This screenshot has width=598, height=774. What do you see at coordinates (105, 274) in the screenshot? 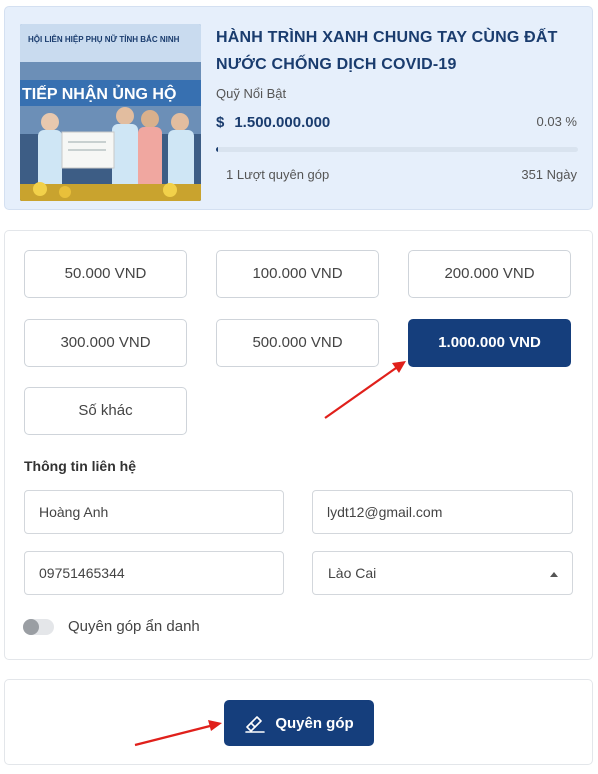
I see `amount-option-50000: 50.000 VND` at bounding box center [105, 274].